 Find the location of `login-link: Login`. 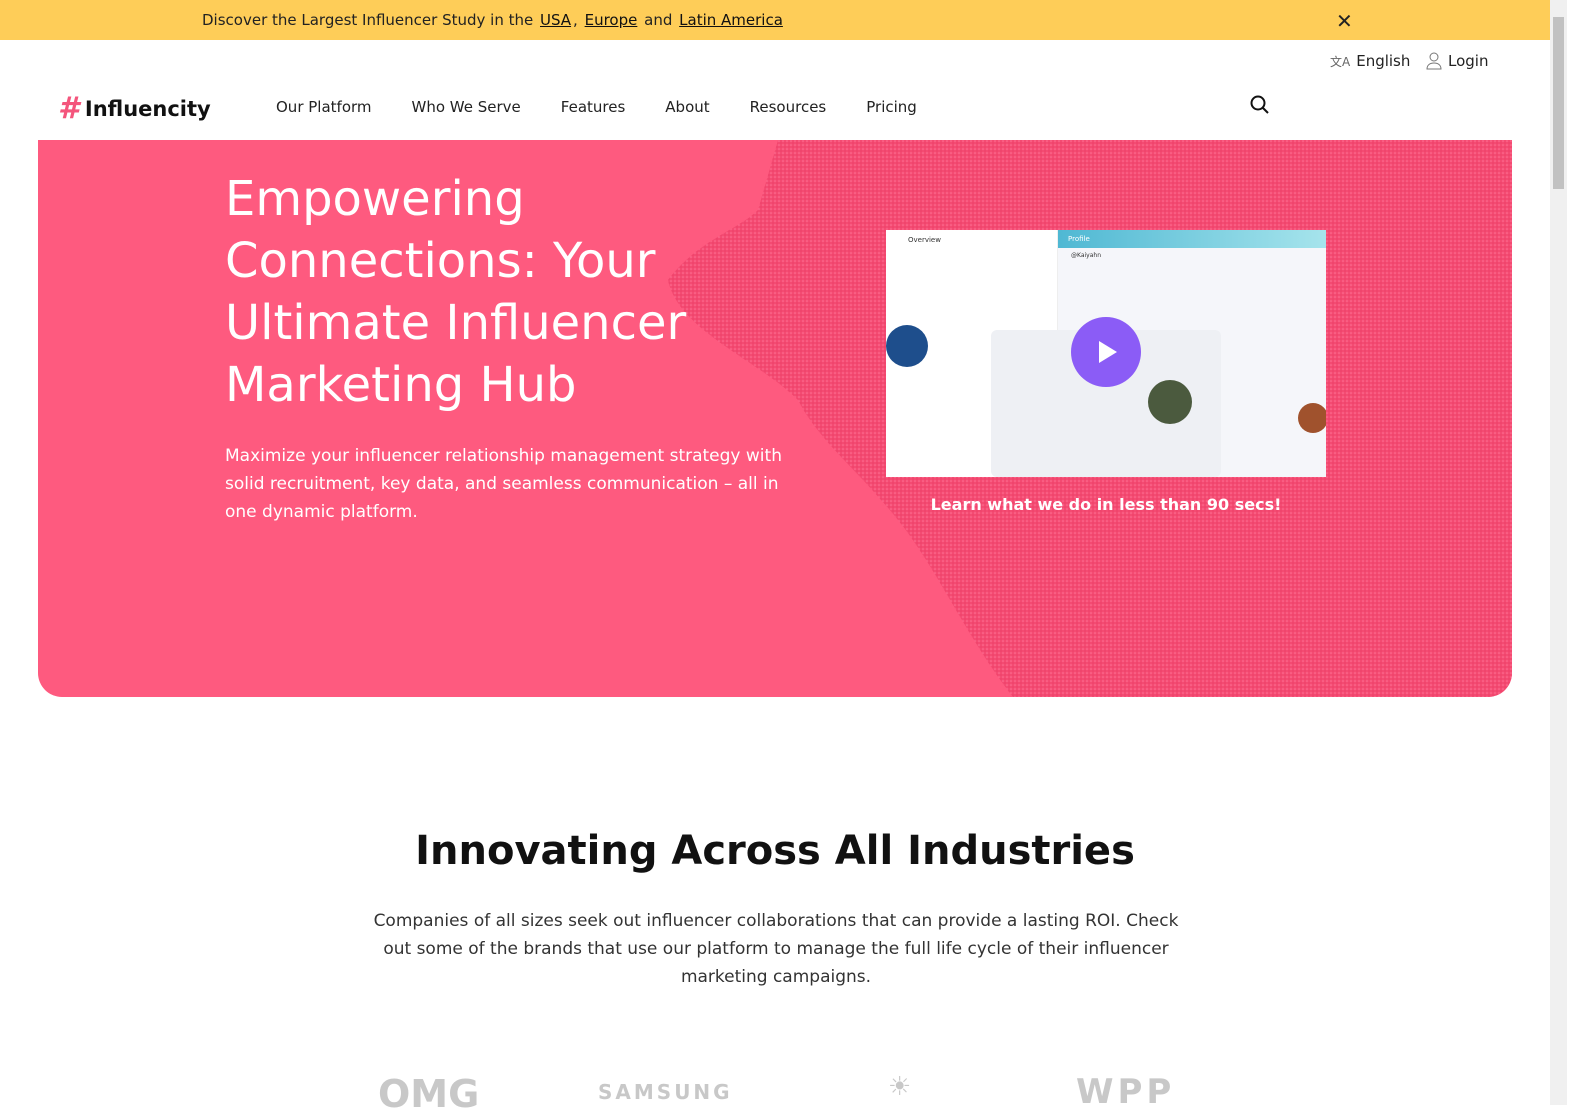

login-link: Login is located at coordinates (1457, 61).